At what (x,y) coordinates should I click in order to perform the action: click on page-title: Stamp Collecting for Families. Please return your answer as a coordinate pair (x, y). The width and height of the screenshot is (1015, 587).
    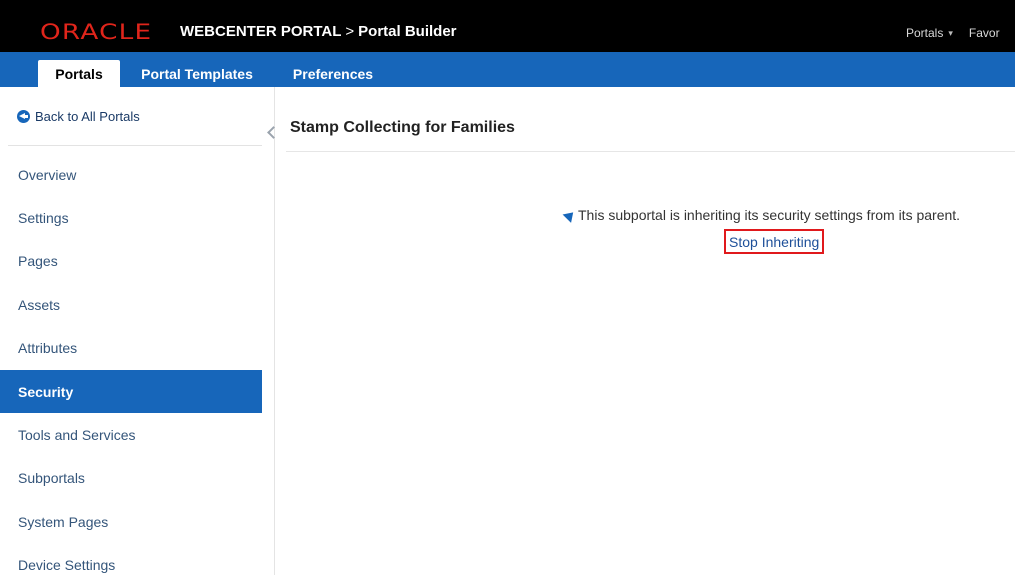
    Looking at the image, I should click on (402, 127).